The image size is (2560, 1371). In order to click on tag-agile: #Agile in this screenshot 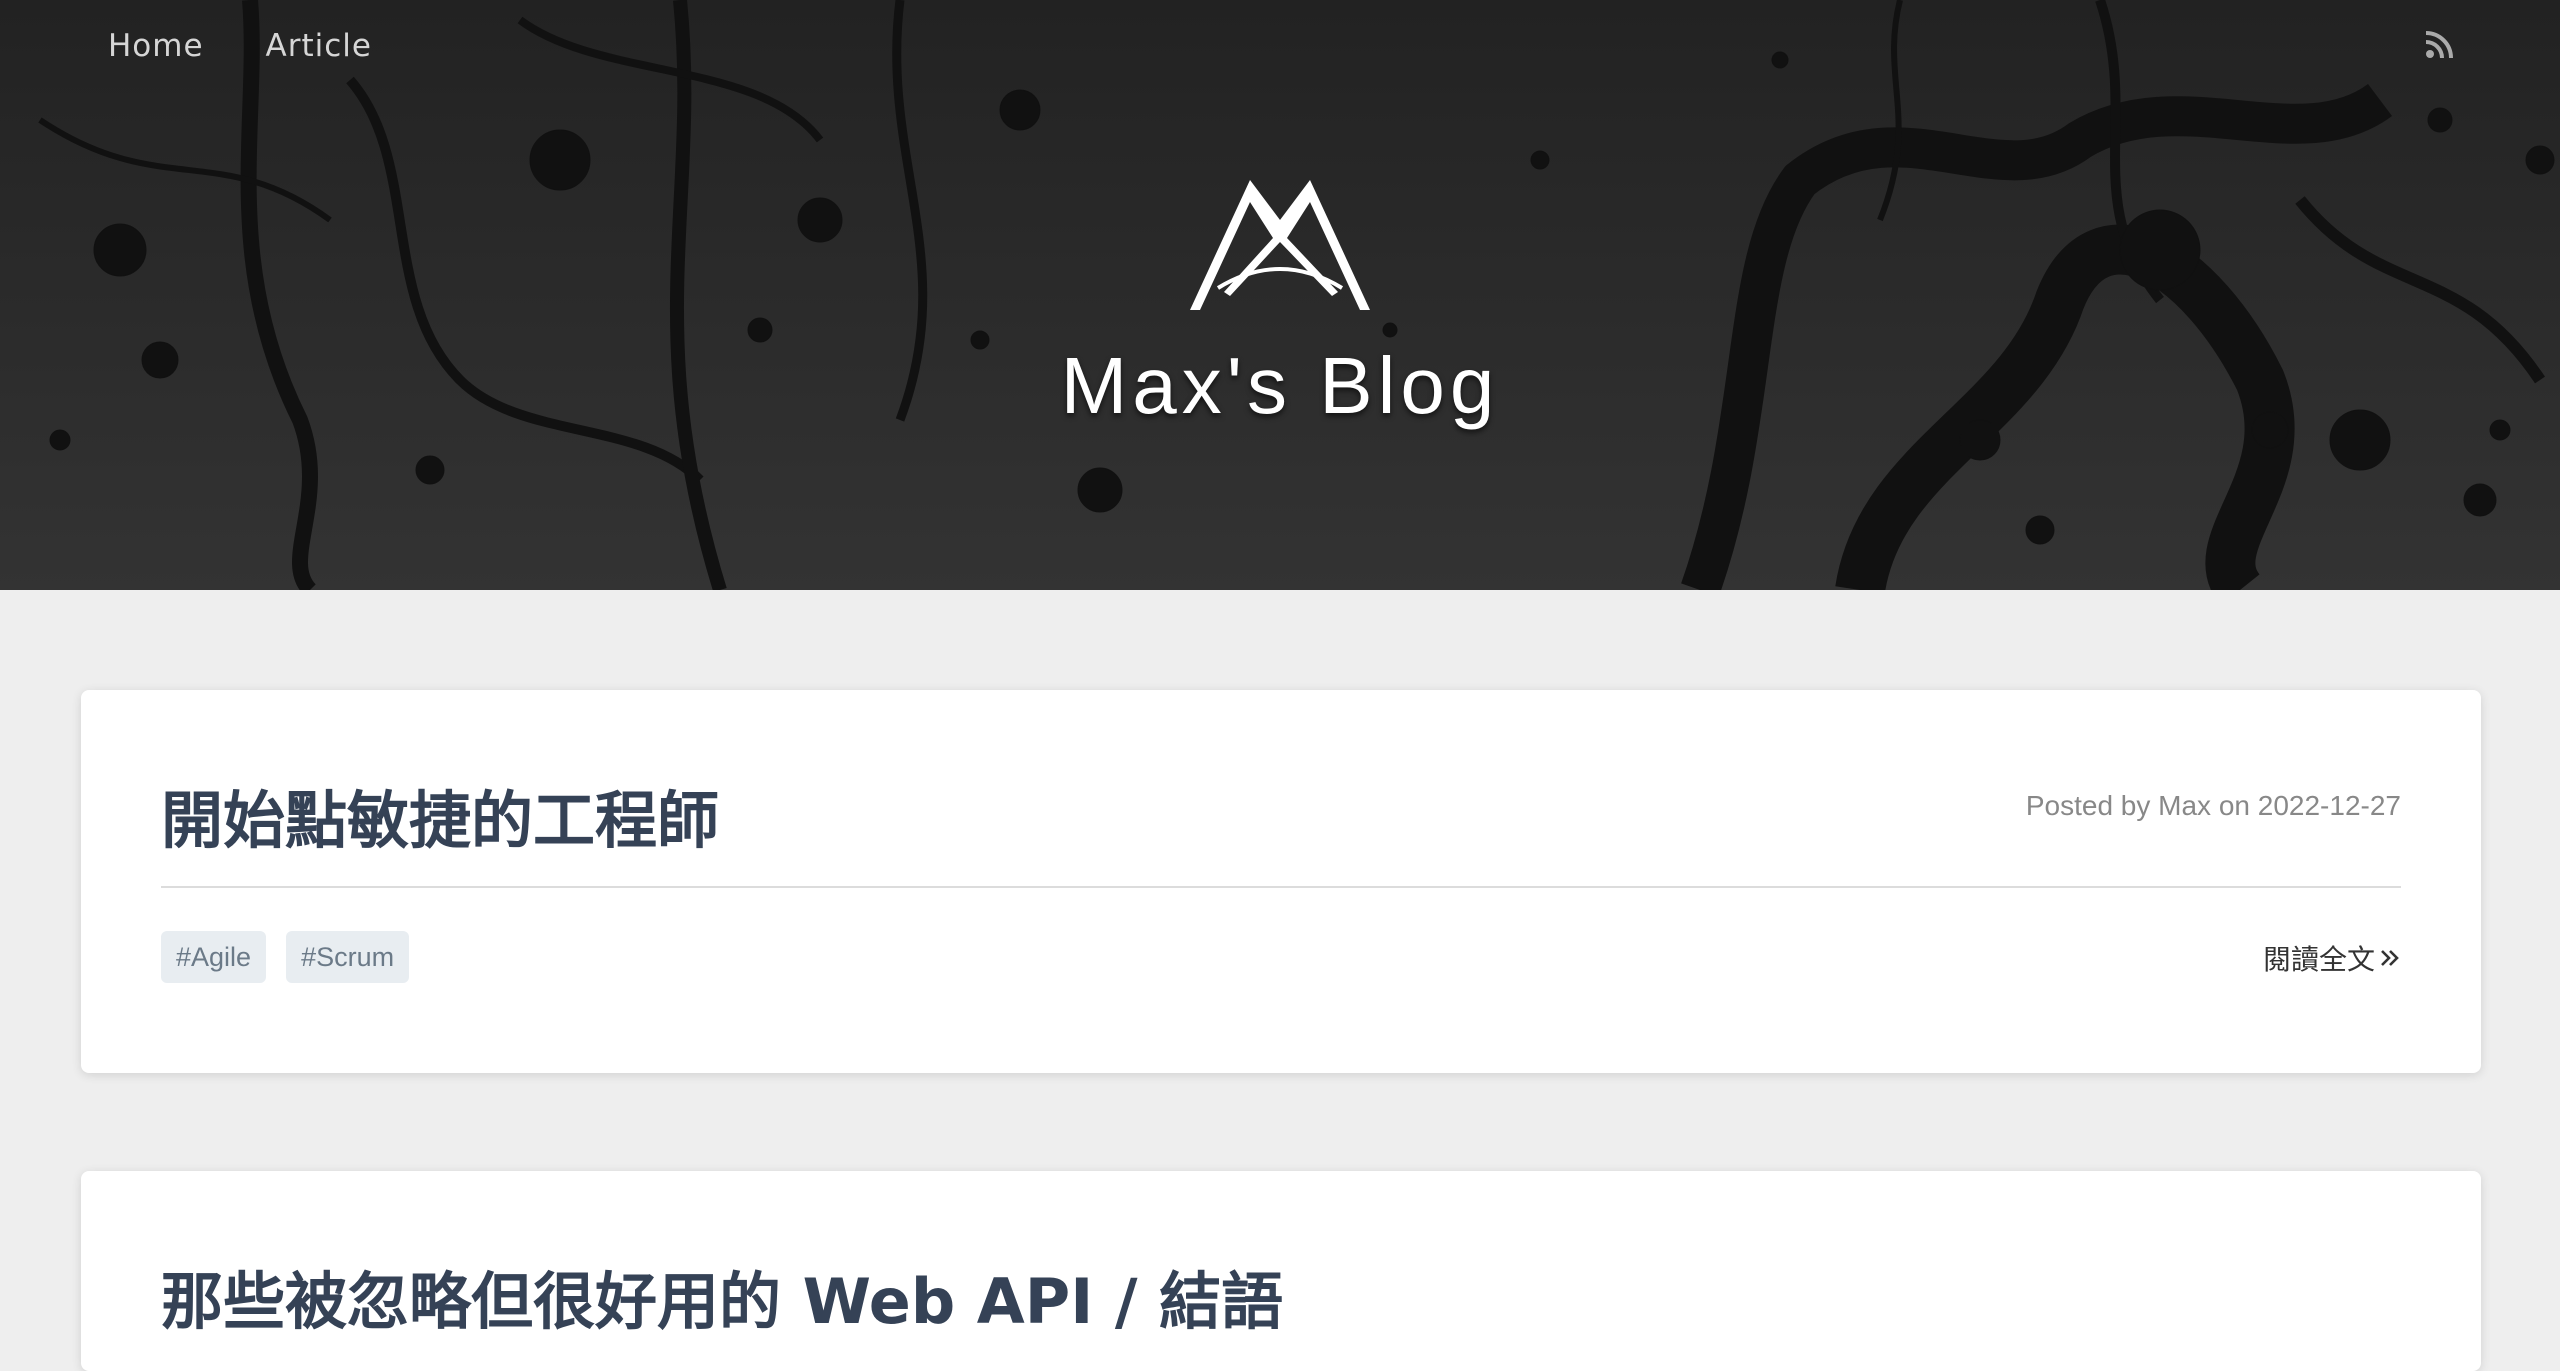, I will do `click(214, 957)`.